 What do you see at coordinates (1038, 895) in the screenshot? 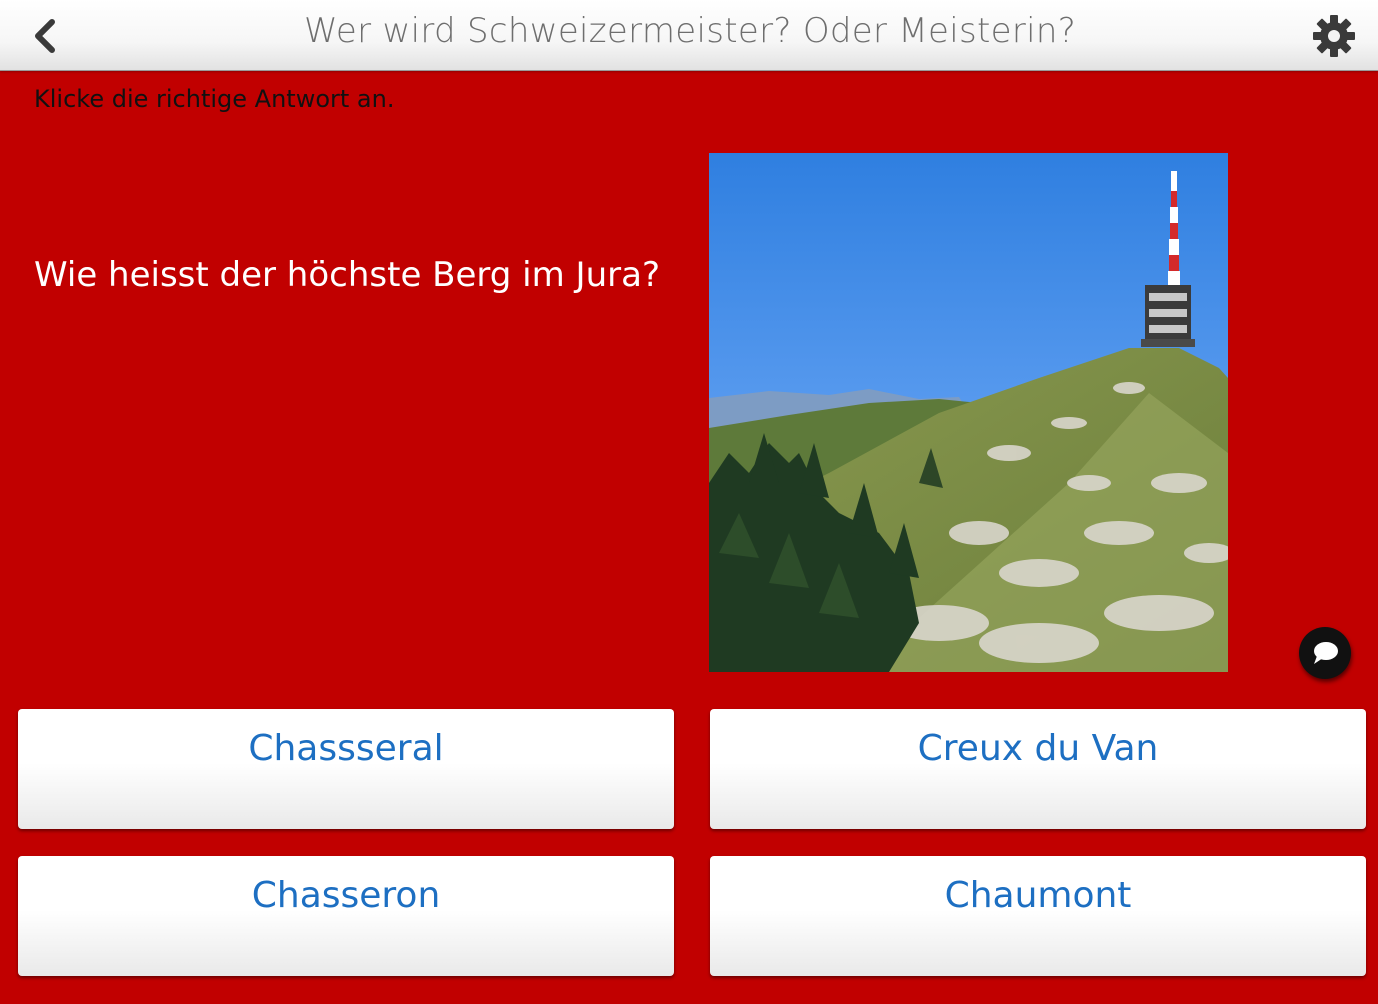
I see `answer-label: Chaumont` at bounding box center [1038, 895].